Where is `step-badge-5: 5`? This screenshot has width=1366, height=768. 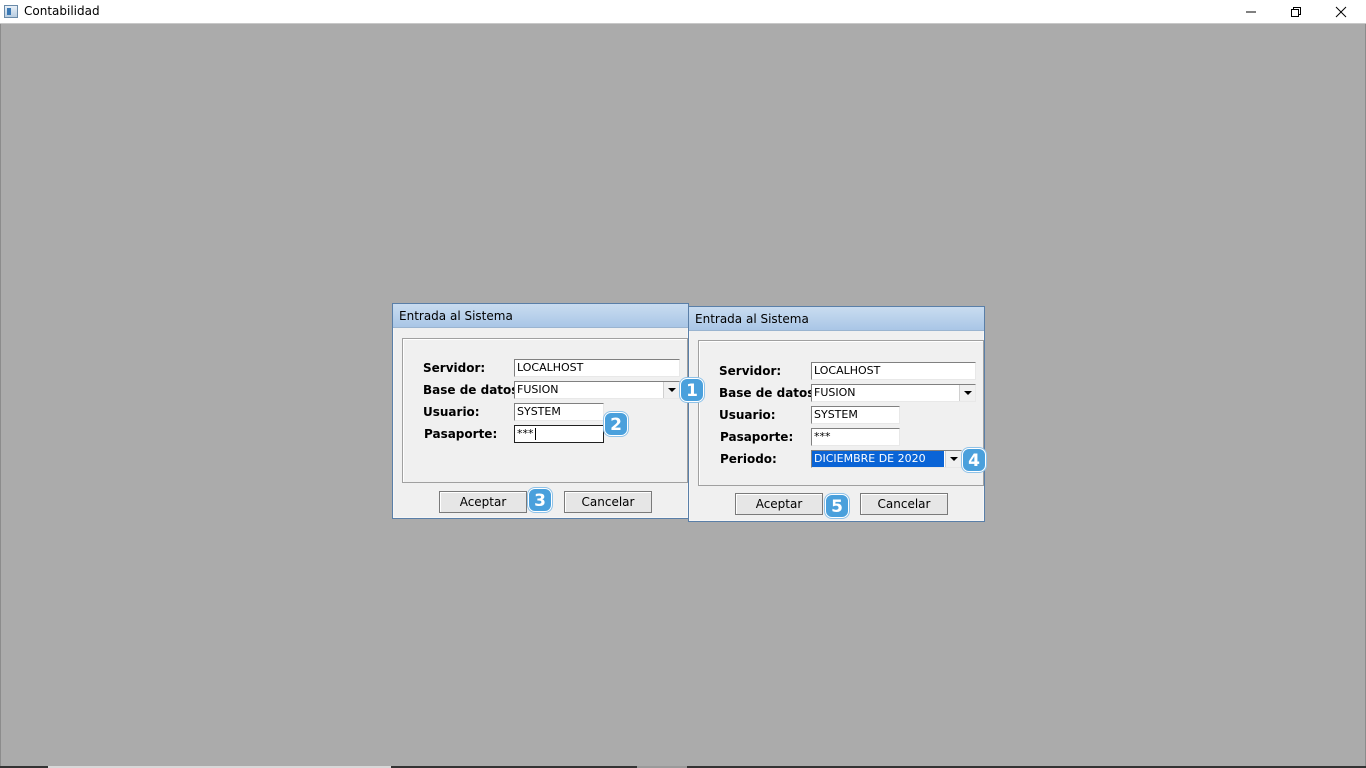
step-badge-5: 5 is located at coordinates (837, 506).